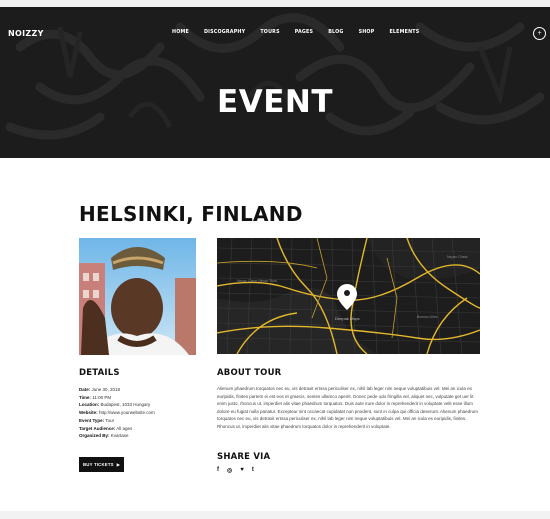 This screenshot has width=550, height=519. I want to click on nav-item-shop: SHOP, so click(367, 32).